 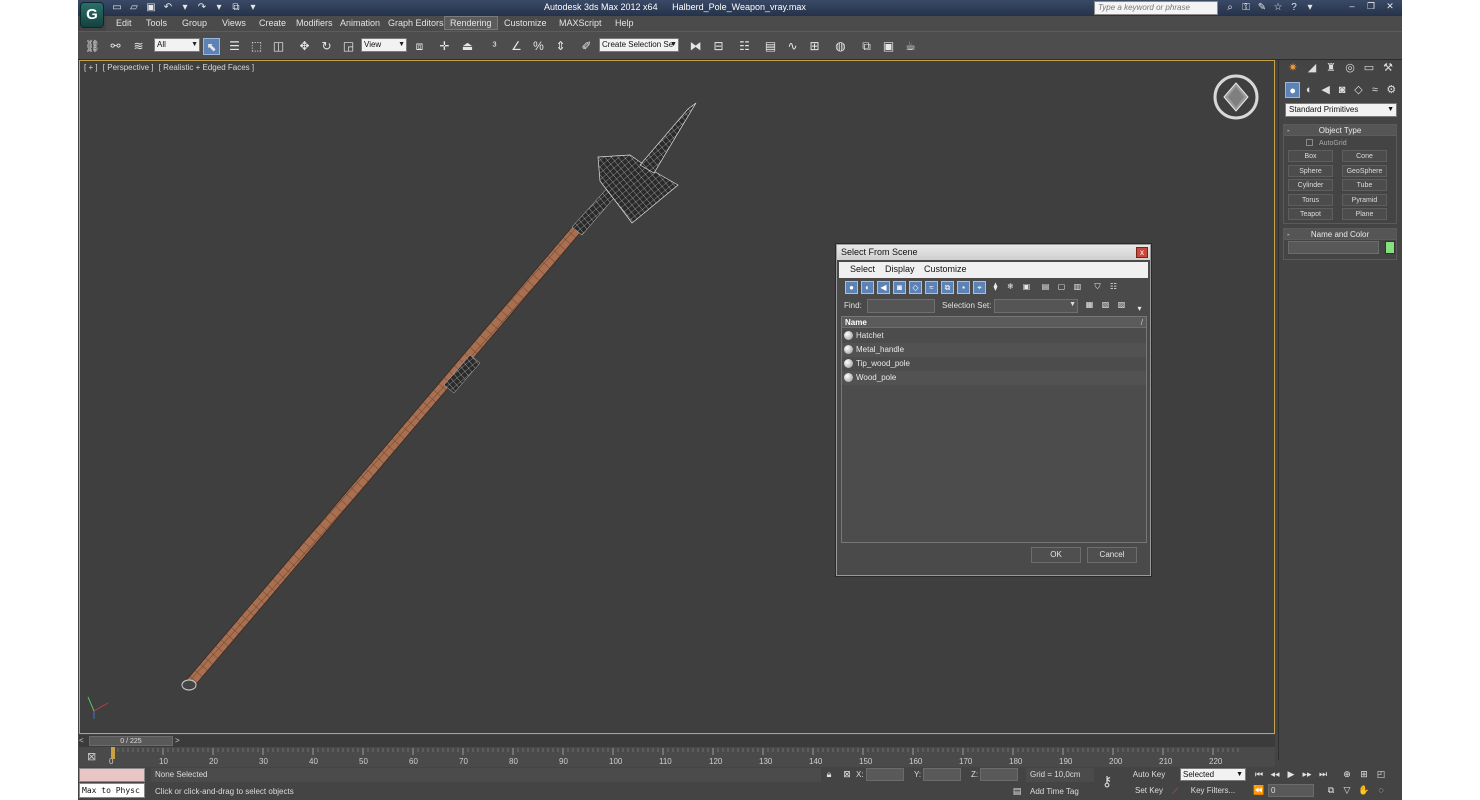 I want to click on dialog-title: Select From Scene, so click(x=993, y=252).